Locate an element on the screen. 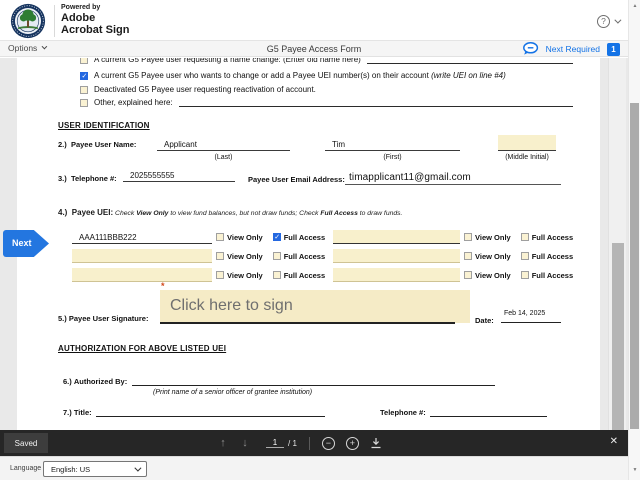 This screenshot has width=640, height=480. intro-option-text: Other, explained here: is located at coordinates (133, 102).